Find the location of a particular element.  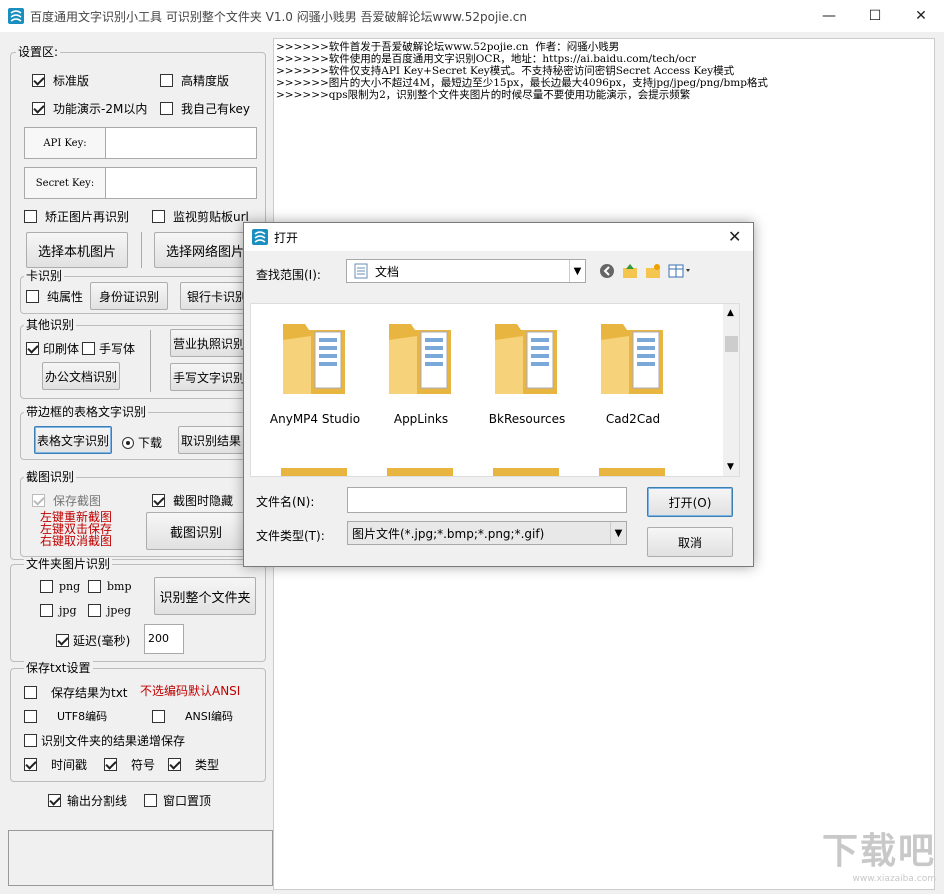

type-checkbox is located at coordinates (174, 764).